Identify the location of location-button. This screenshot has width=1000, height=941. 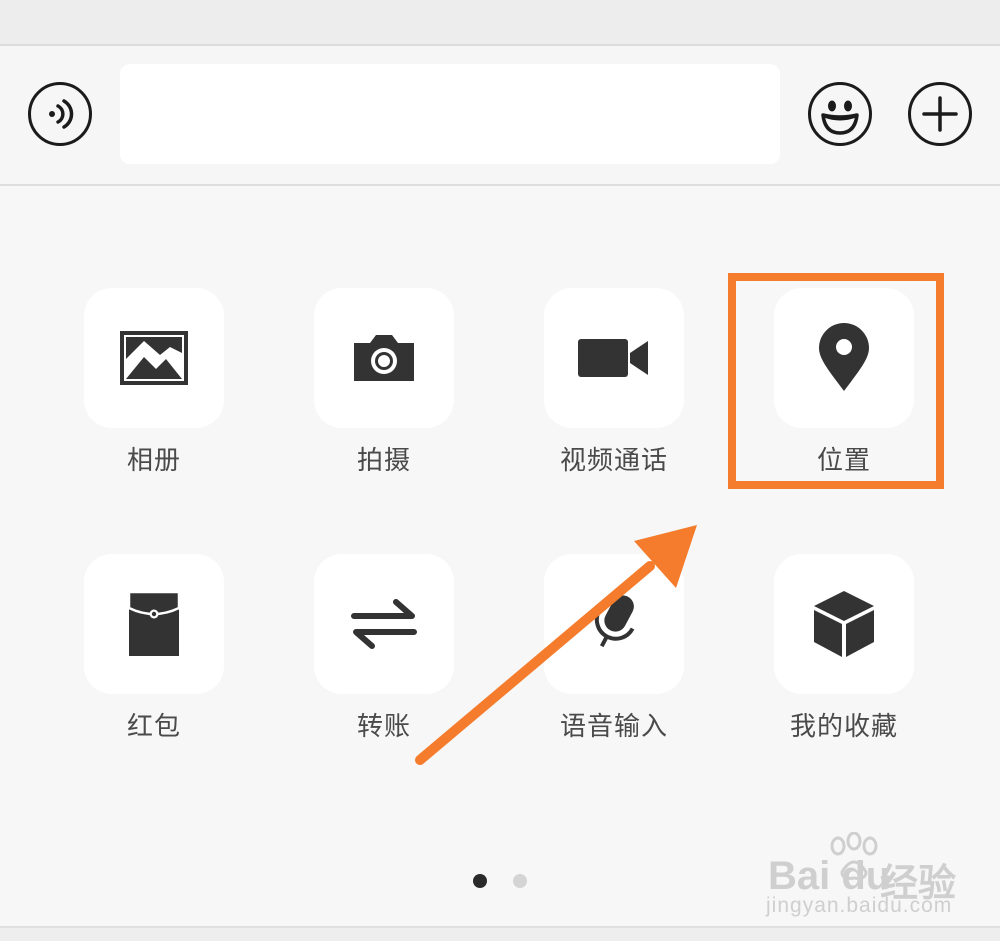
(844, 358).